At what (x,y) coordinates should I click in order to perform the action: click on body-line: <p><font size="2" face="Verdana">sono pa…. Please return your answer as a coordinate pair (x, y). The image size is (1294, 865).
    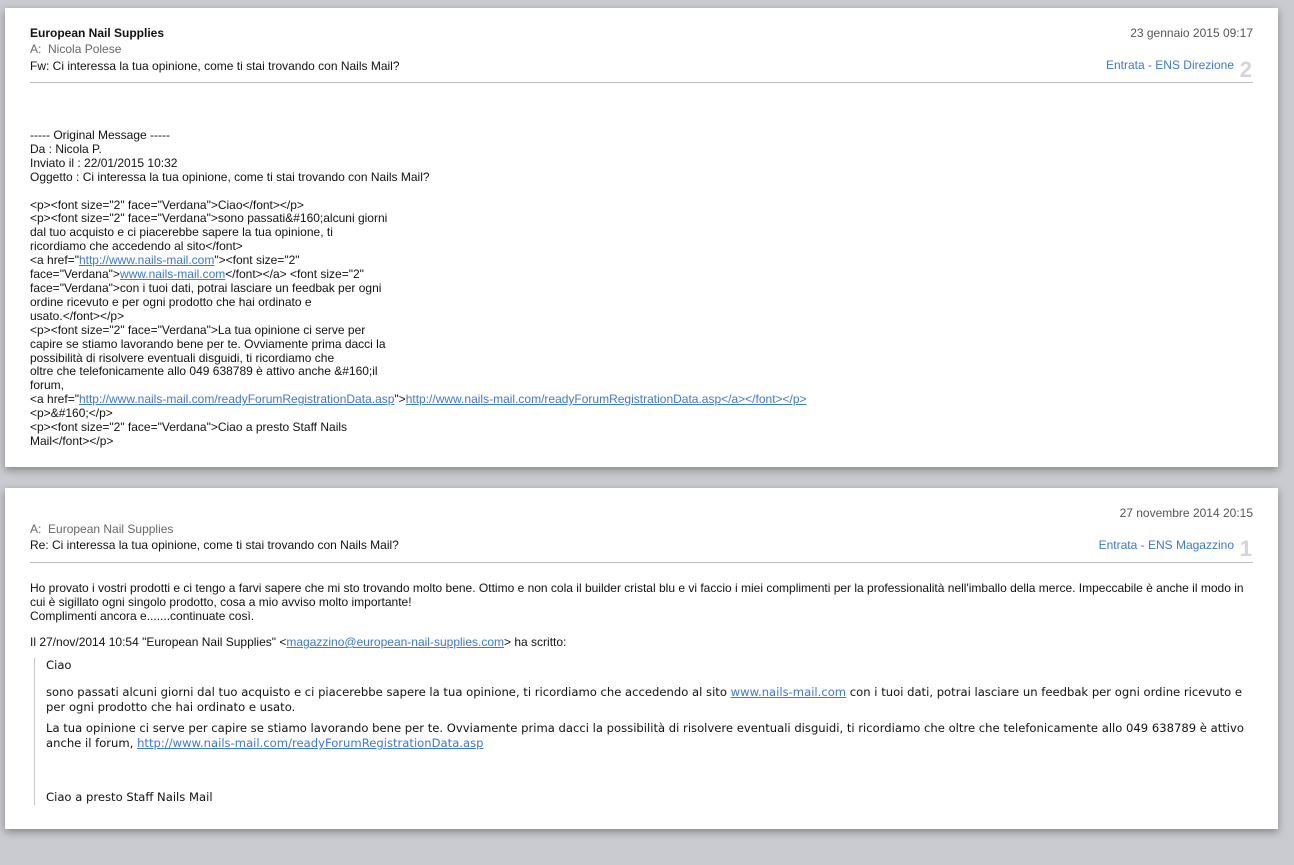
    Looking at the image, I should click on (209, 218).